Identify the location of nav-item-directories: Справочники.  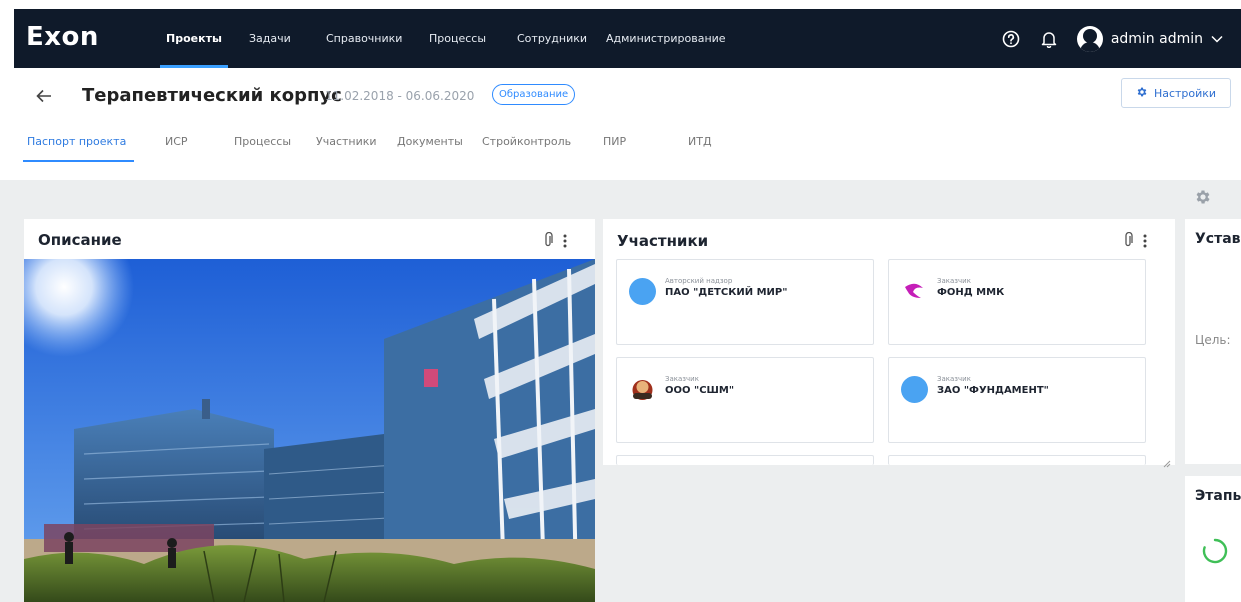
(364, 38).